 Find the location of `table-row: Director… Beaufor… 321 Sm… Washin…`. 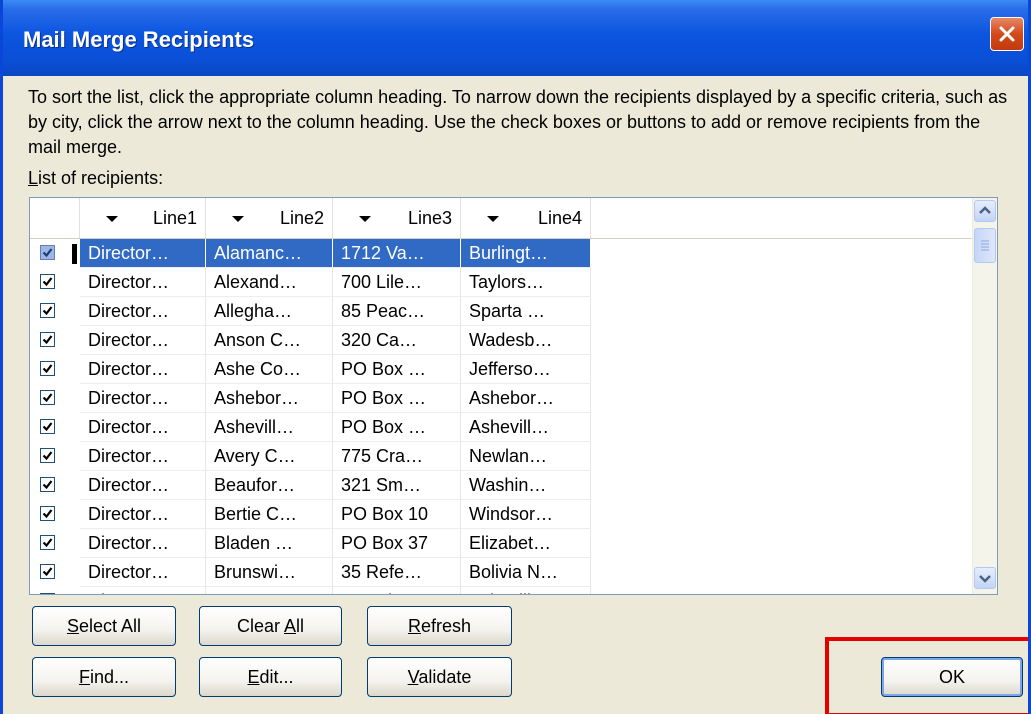

table-row: Director… Beaufor… 321 Sm… Washin… is located at coordinates (513, 485).